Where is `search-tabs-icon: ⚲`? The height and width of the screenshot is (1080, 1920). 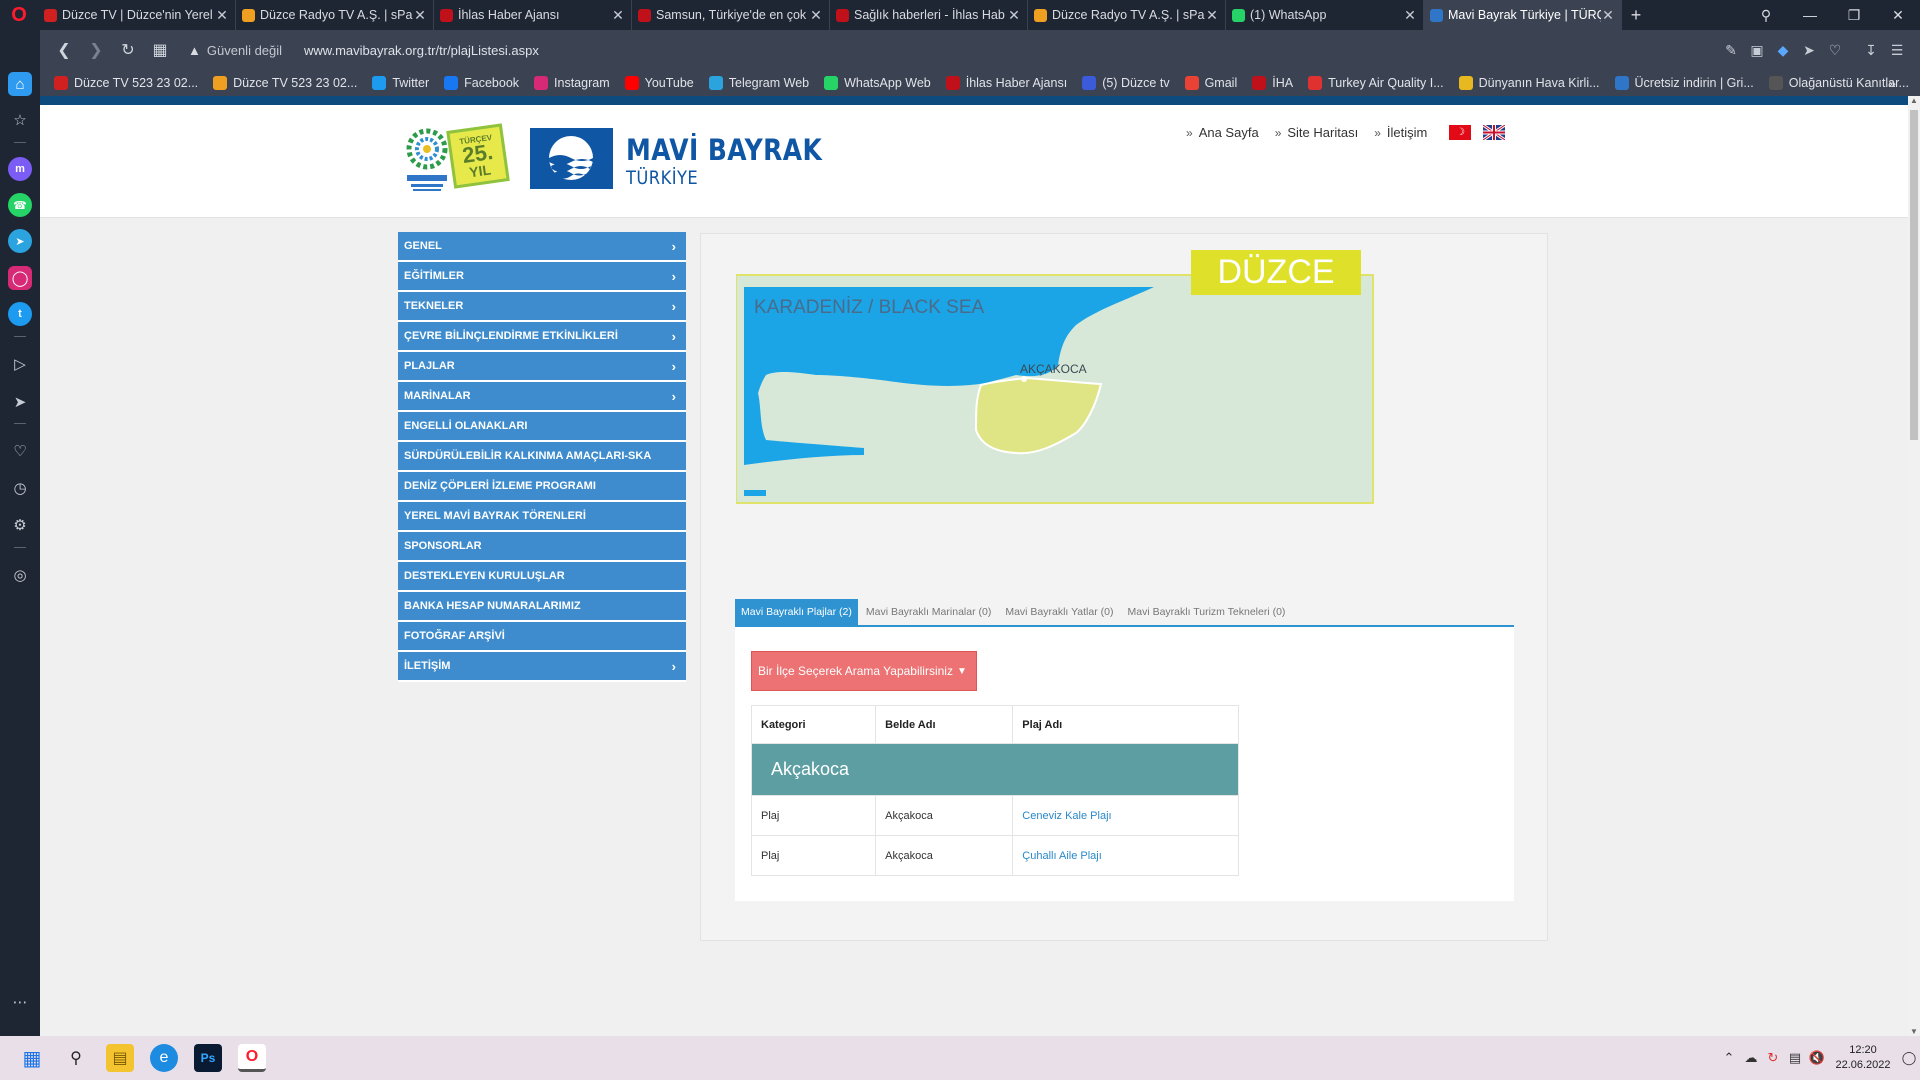
search-tabs-icon: ⚲ is located at coordinates (1766, 15).